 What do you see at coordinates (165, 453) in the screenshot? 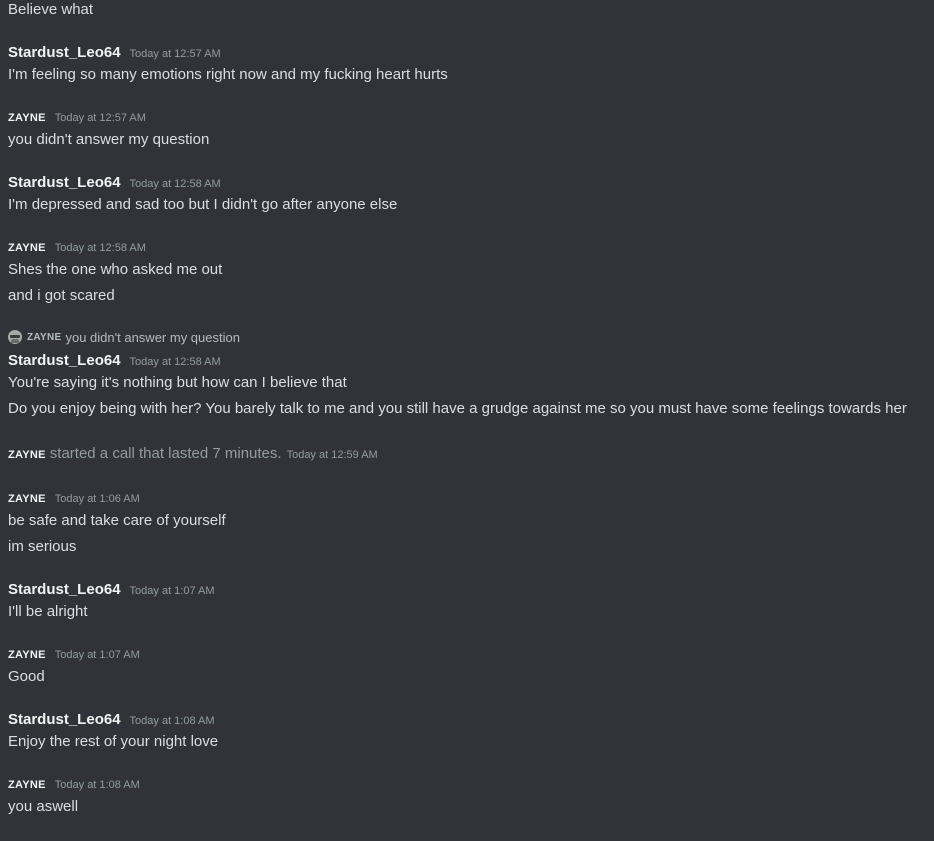
I see `call-text: started a call that lasted 7 minutes.` at bounding box center [165, 453].